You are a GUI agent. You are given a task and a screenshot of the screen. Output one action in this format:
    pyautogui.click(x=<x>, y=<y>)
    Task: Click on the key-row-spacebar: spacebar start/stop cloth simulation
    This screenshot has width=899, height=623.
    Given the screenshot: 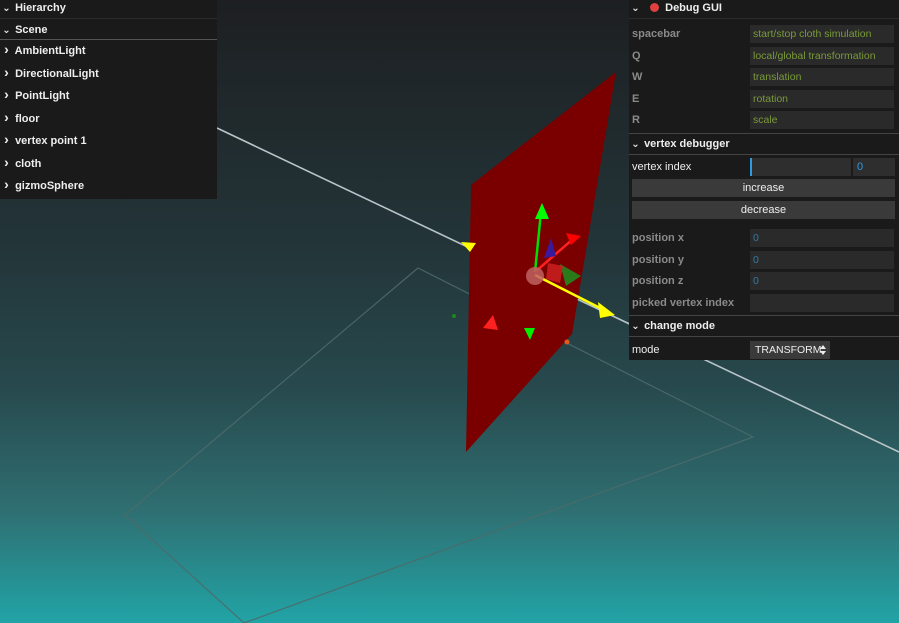 What is the action you would take?
    pyautogui.click(x=764, y=34)
    